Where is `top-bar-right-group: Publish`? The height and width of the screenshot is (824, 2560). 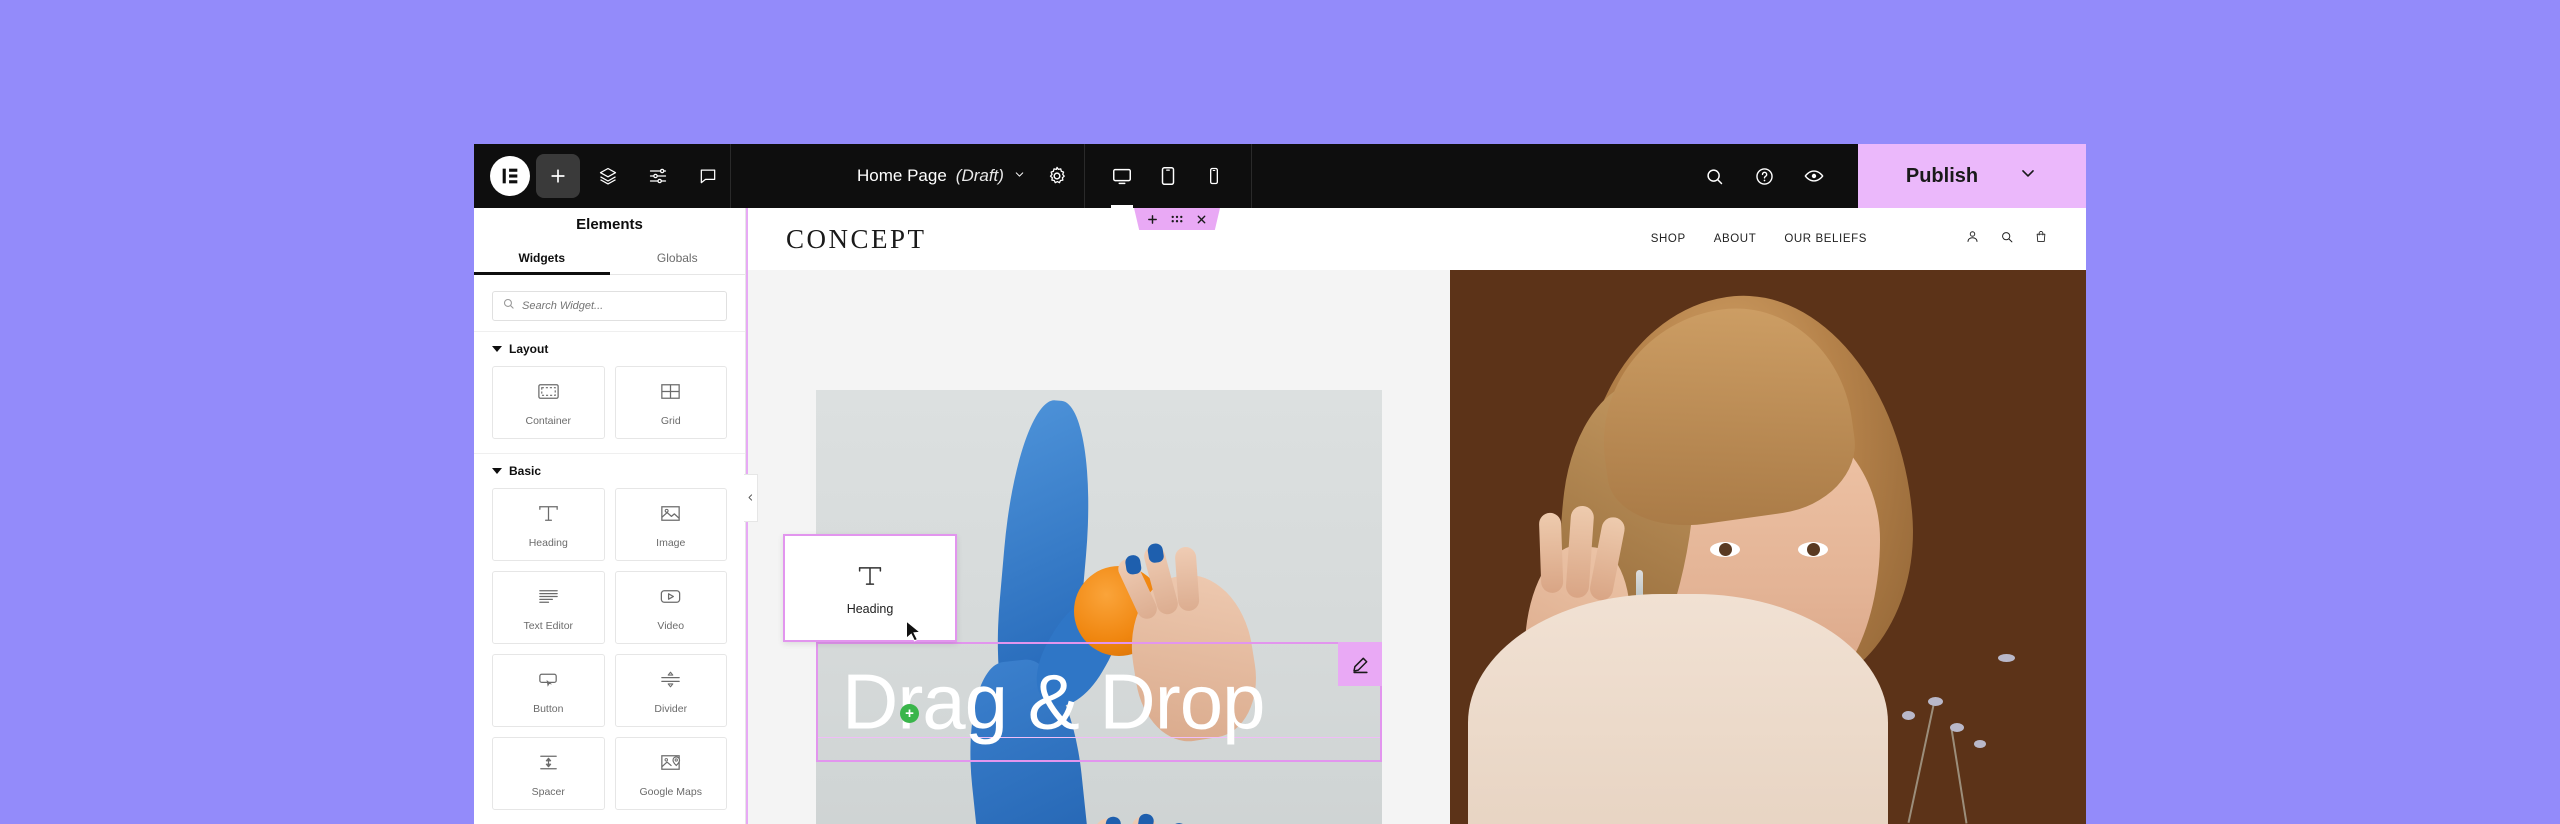 top-bar-right-group: Publish is located at coordinates (1878, 176).